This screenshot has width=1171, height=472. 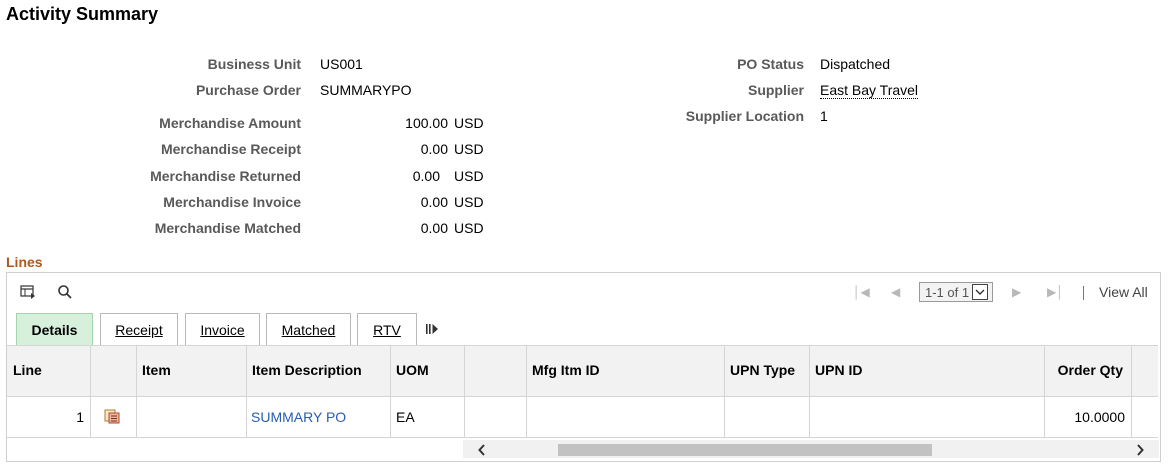 I want to click on cell-item-description-link: SUMMARY PO, so click(x=320, y=417).